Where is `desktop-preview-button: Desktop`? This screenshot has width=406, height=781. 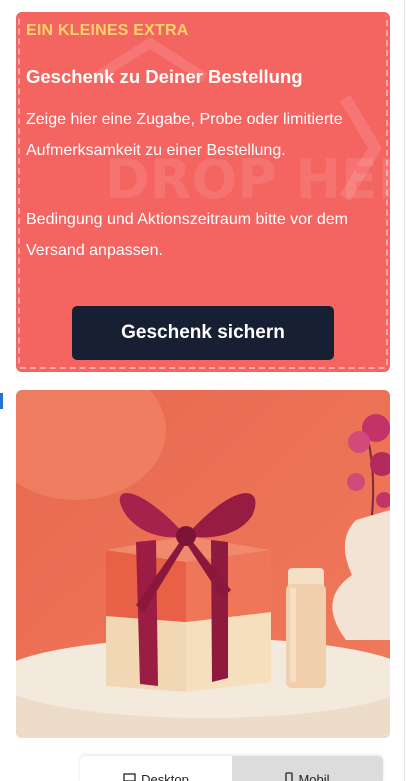 desktop-preview-button: Desktop is located at coordinates (156, 768).